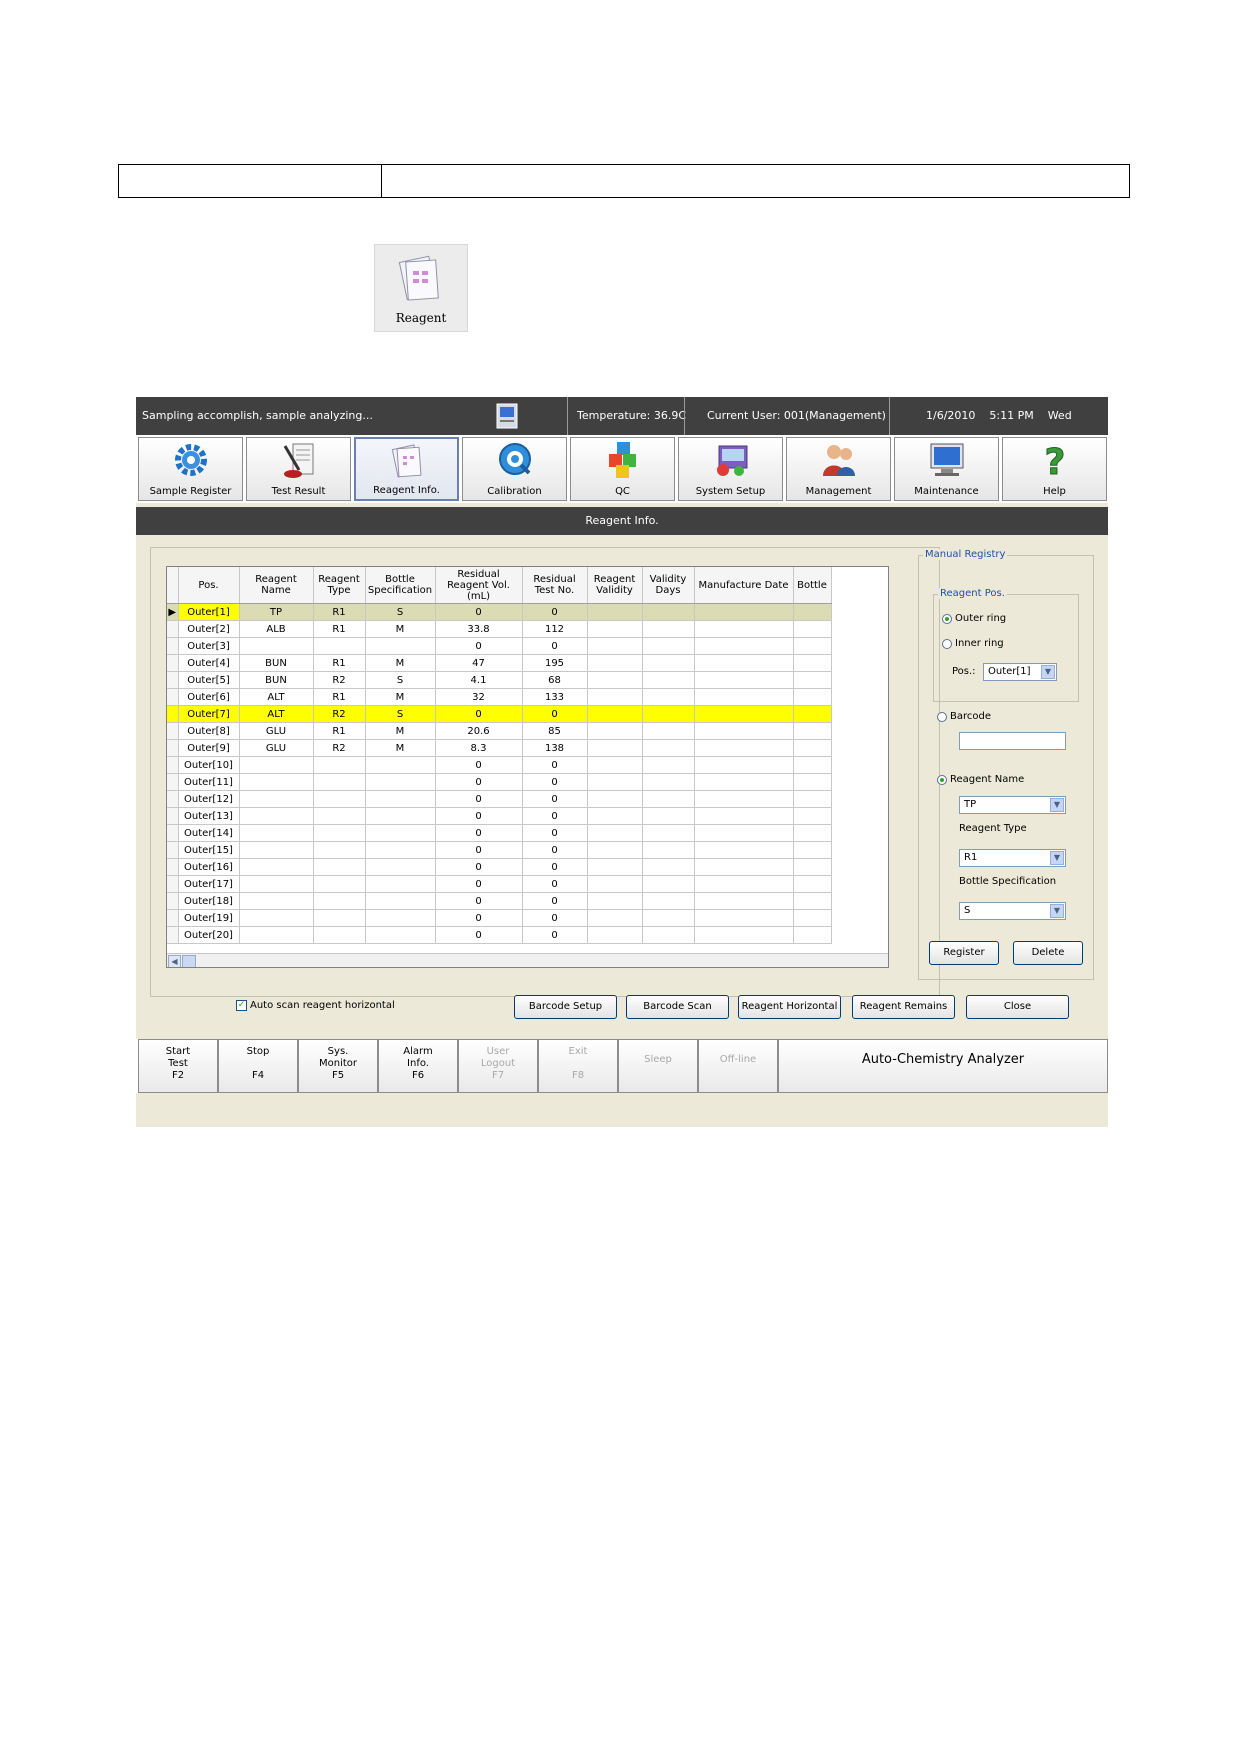 The width and height of the screenshot is (1240, 1754). What do you see at coordinates (499, 850) in the screenshot?
I see `table-row: Outer[15] 0 0` at bounding box center [499, 850].